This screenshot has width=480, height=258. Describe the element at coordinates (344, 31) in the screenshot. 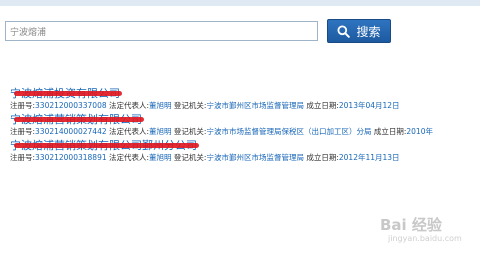

I see `search-icon` at that location.